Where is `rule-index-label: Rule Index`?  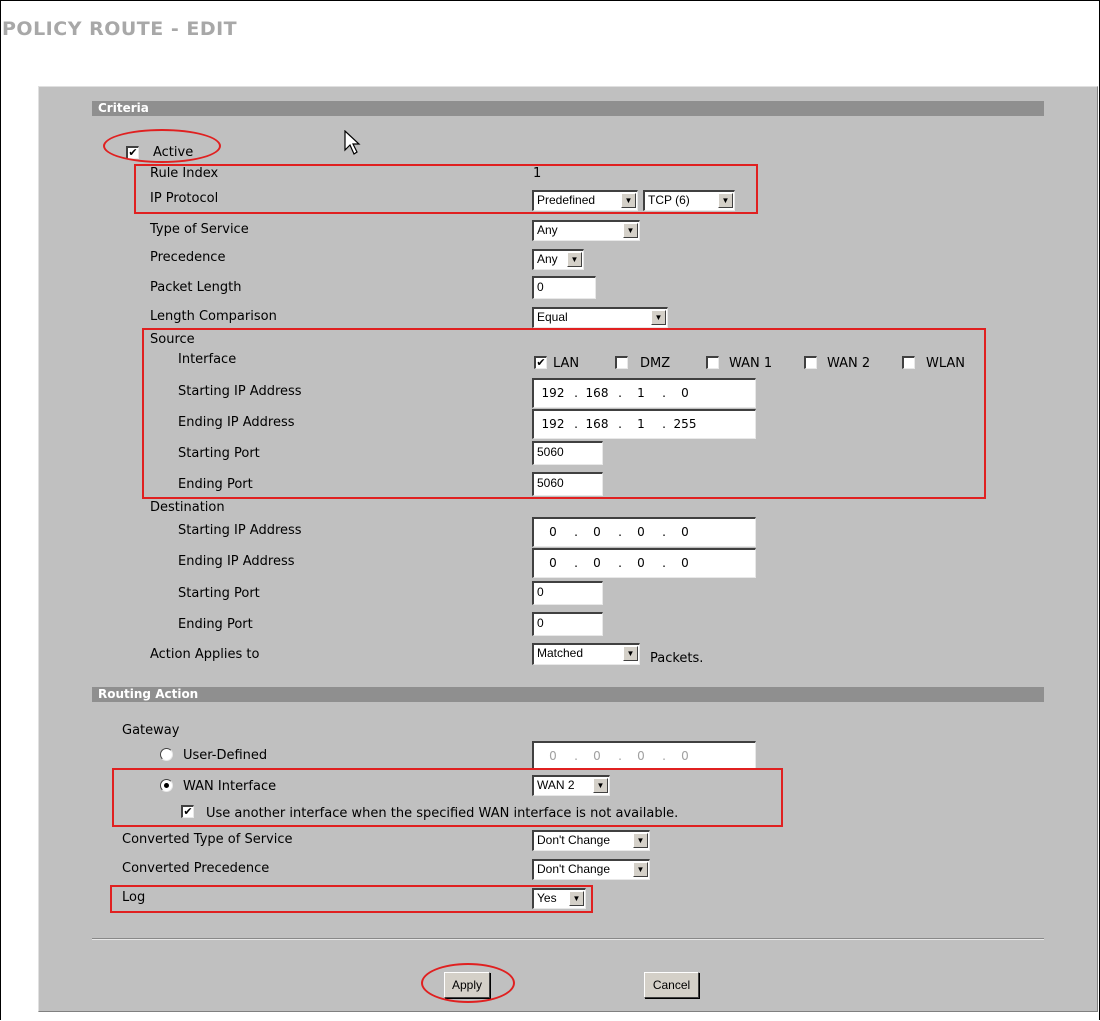
rule-index-label: Rule Index is located at coordinates (184, 173).